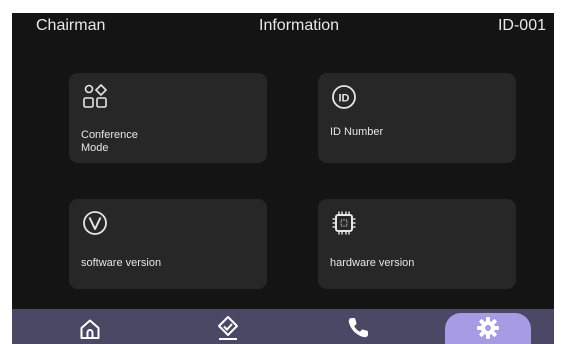 The image size is (566, 344). I want to click on id-icon: ID, so click(344, 97).